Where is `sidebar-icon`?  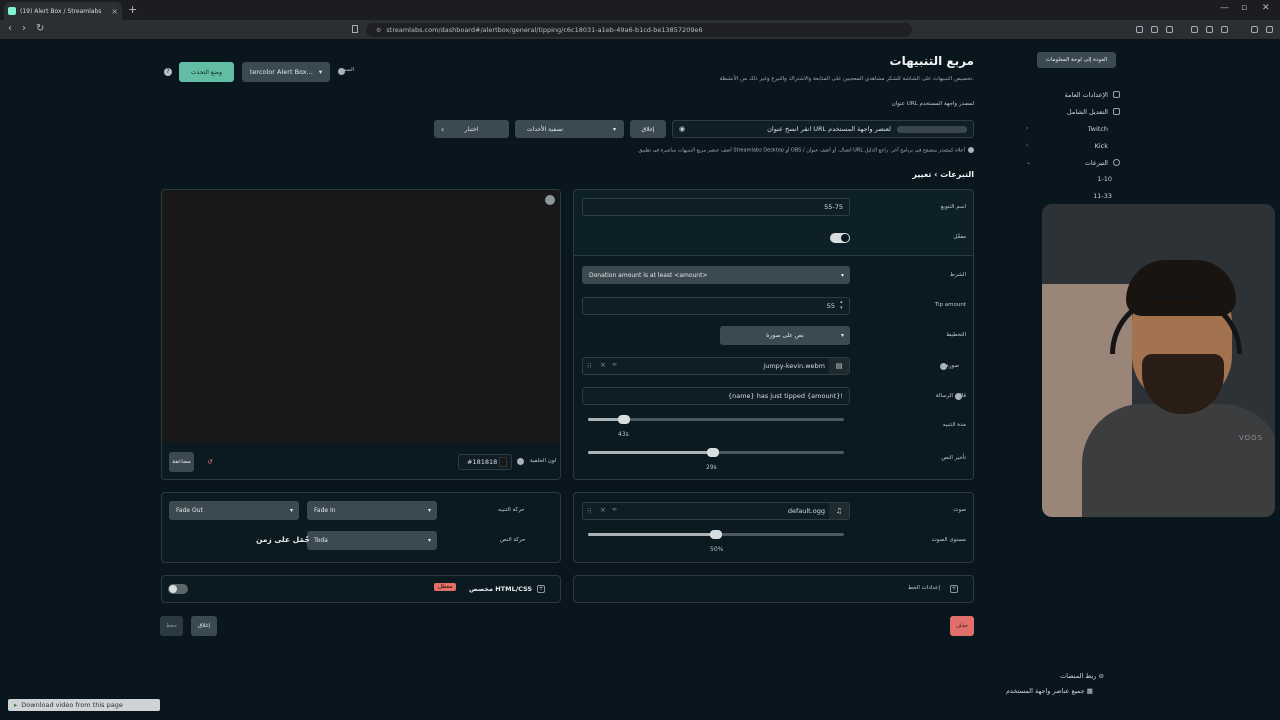
sidebar-icon is located at coordinates (1209, 29).